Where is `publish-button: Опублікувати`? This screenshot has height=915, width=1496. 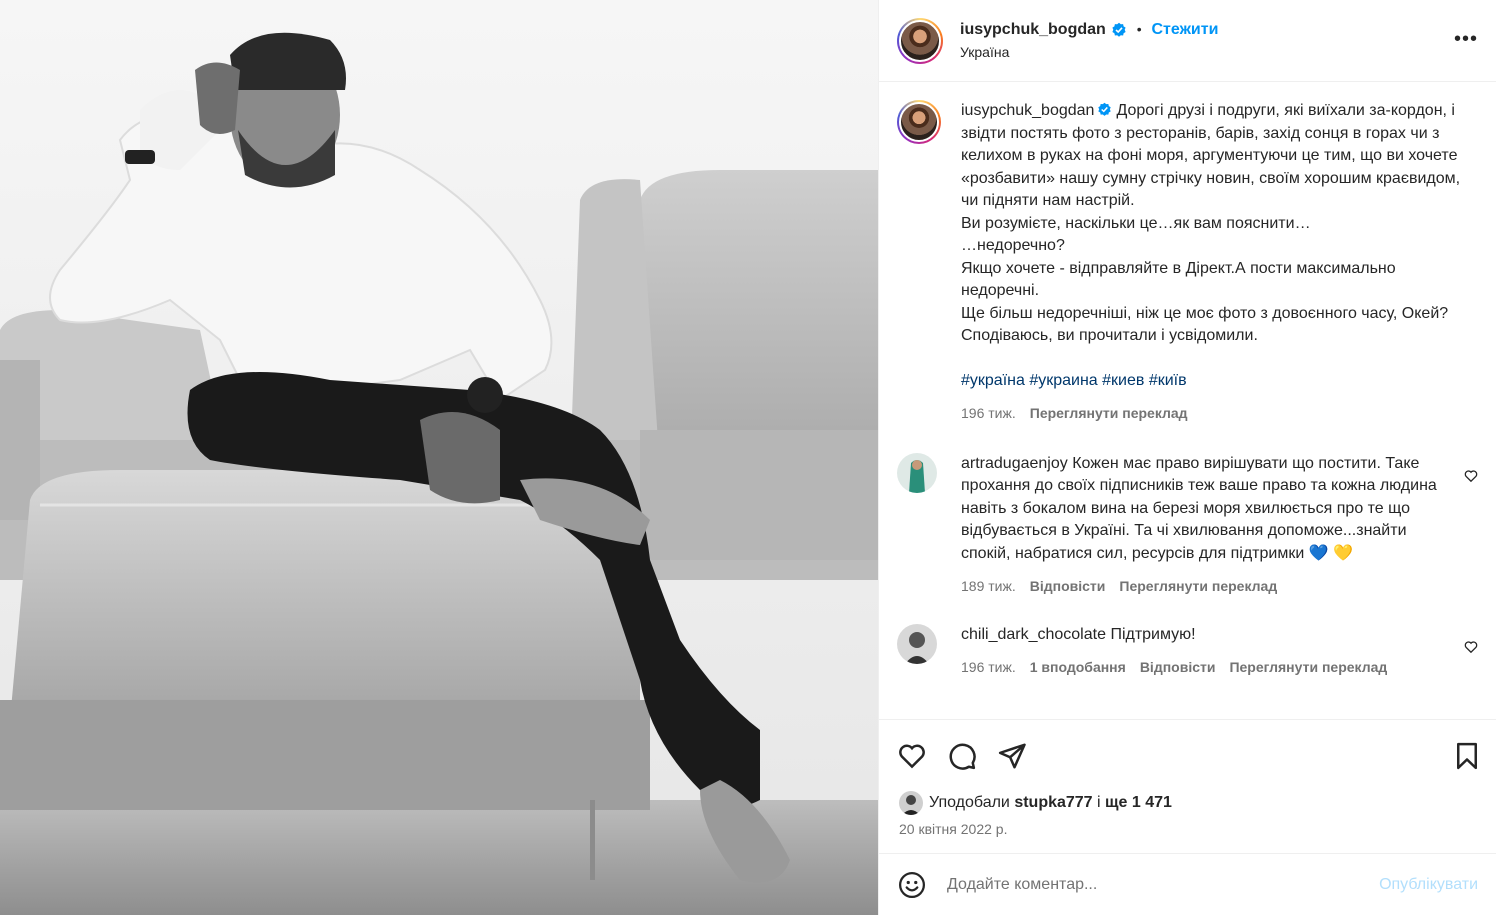 publish-button: Опублікувати is located at coordinates (1428, 885).